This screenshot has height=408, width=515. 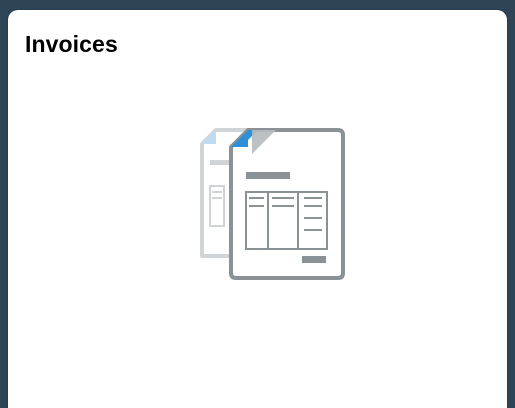 I want to click on invoice-documents-icon, so click(x=272, y=204).